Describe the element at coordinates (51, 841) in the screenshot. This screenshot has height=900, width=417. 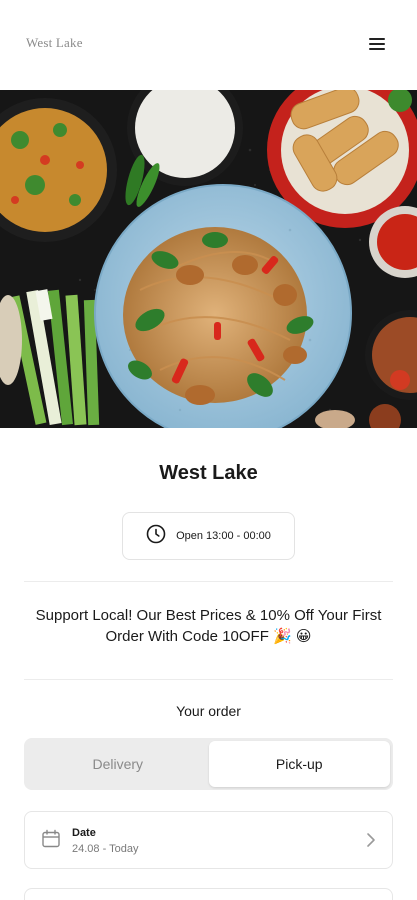
I see `calendar-icon` at that location.